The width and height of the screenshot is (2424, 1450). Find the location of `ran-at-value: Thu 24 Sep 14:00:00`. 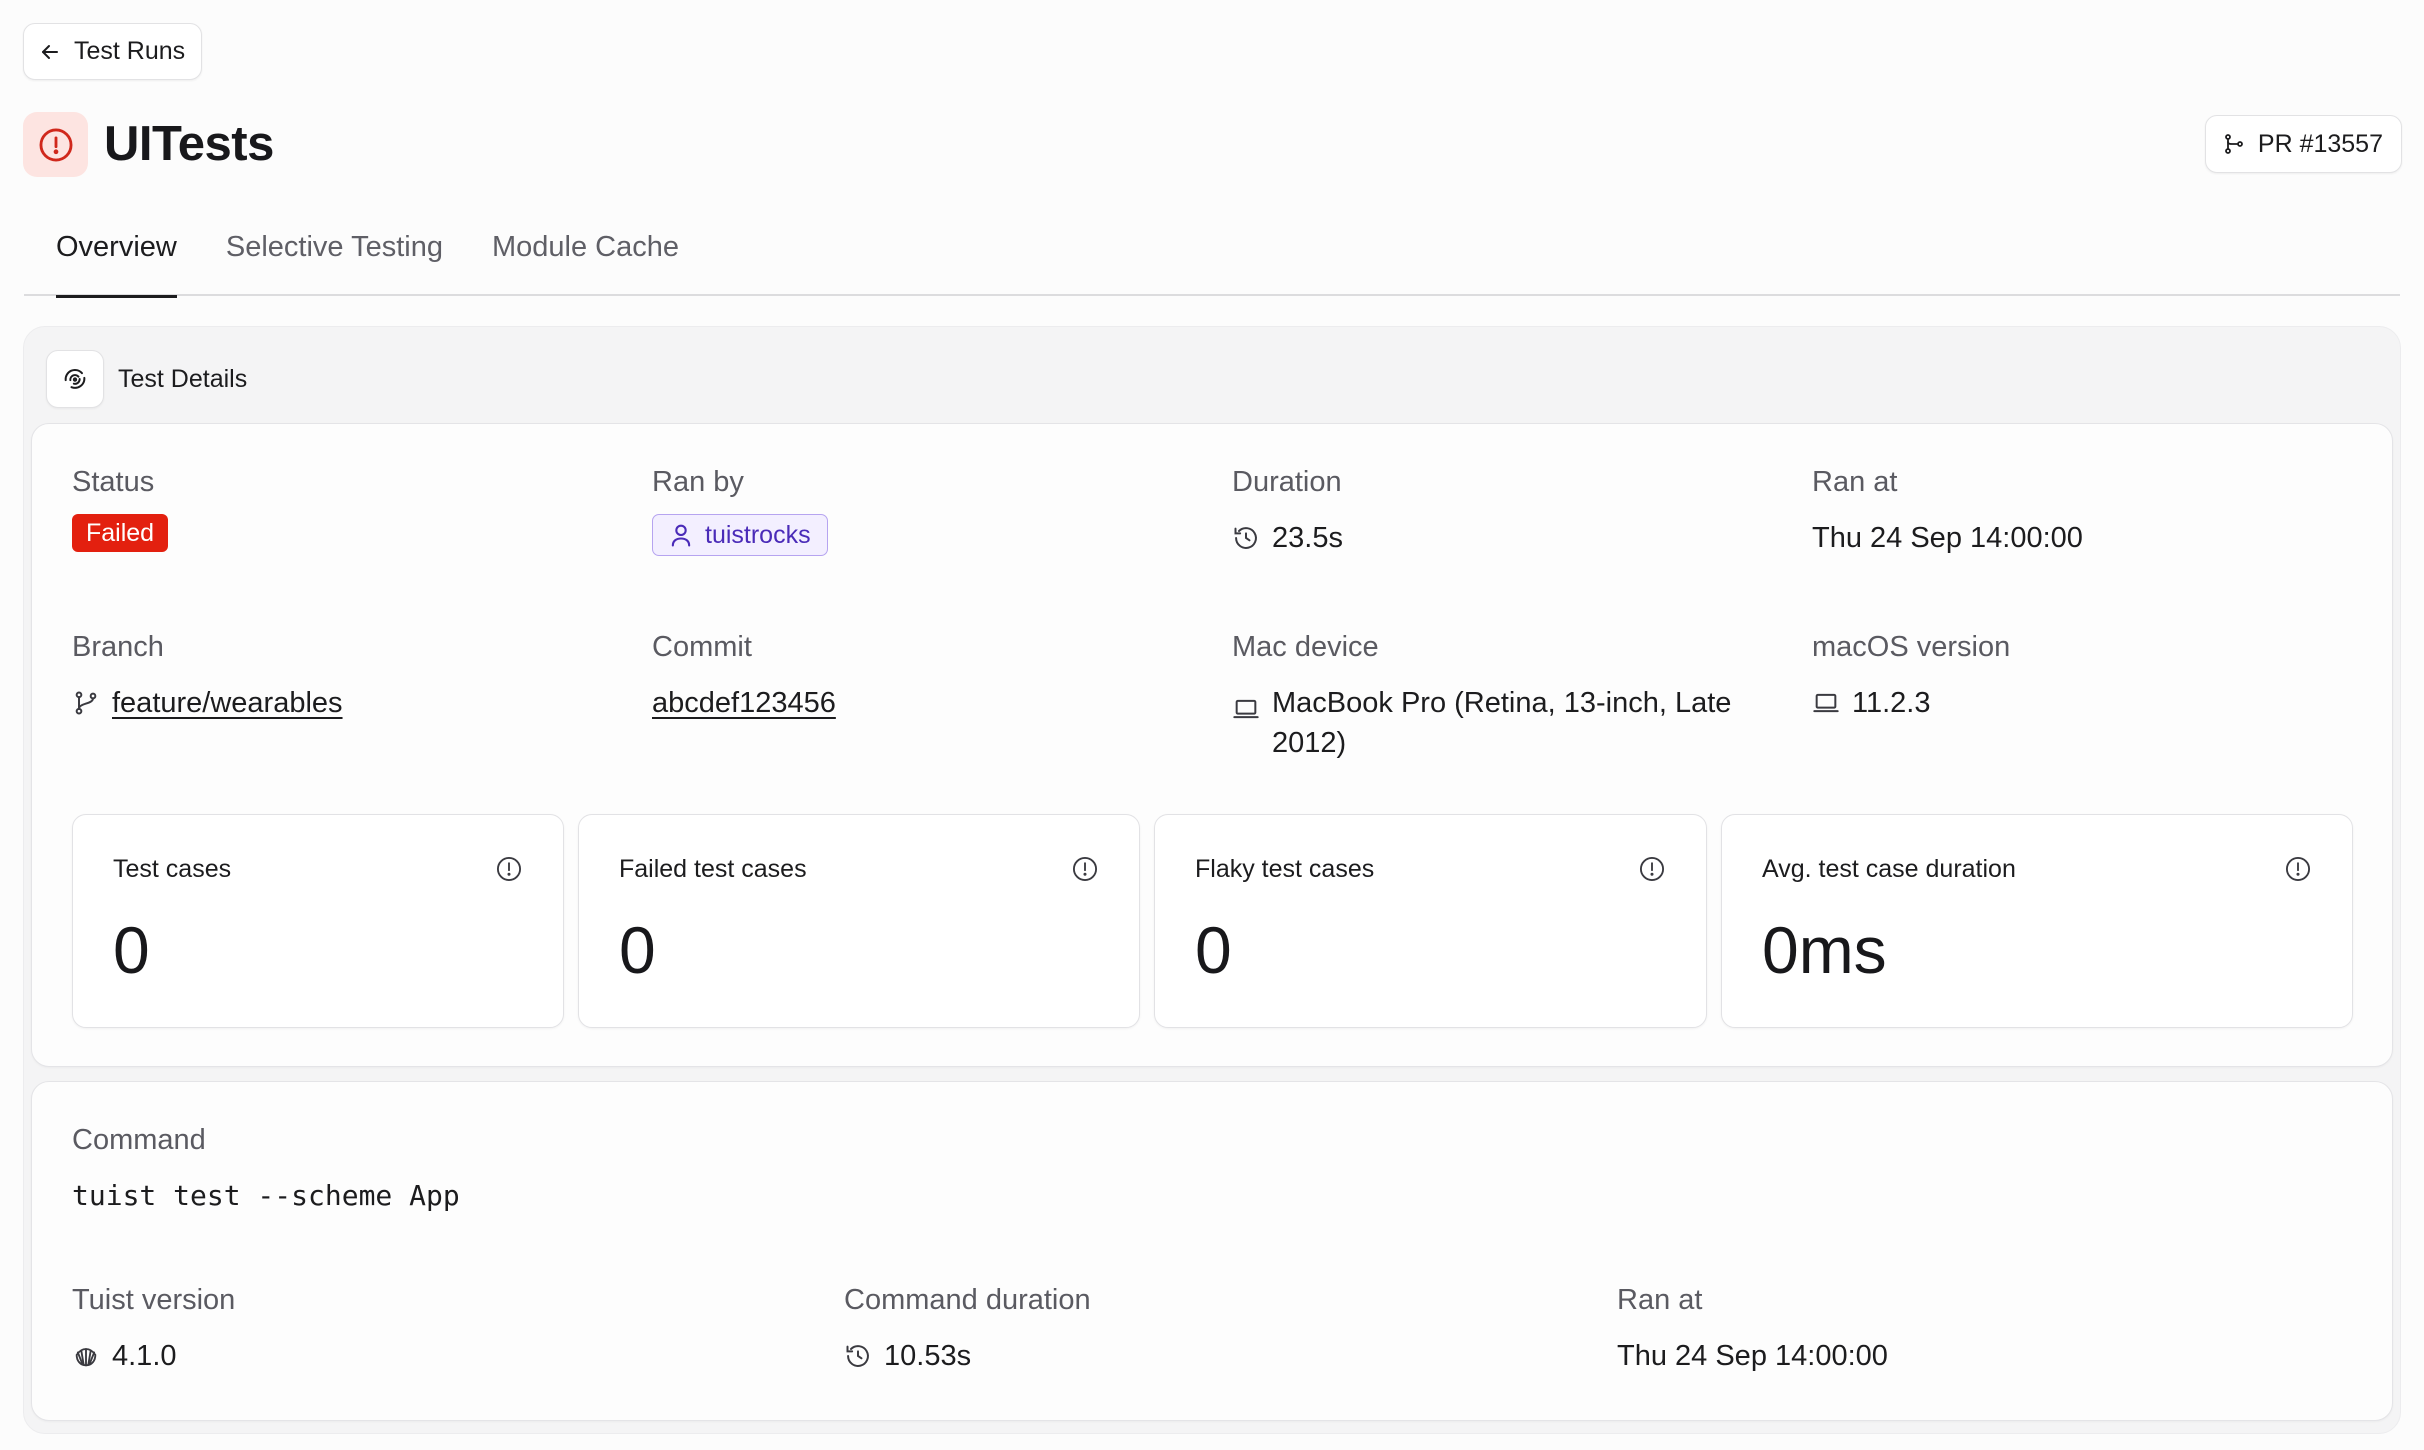

ran-at-value: Thu 24 Sep 14:00:00 is located at coordinates (1947, 538).